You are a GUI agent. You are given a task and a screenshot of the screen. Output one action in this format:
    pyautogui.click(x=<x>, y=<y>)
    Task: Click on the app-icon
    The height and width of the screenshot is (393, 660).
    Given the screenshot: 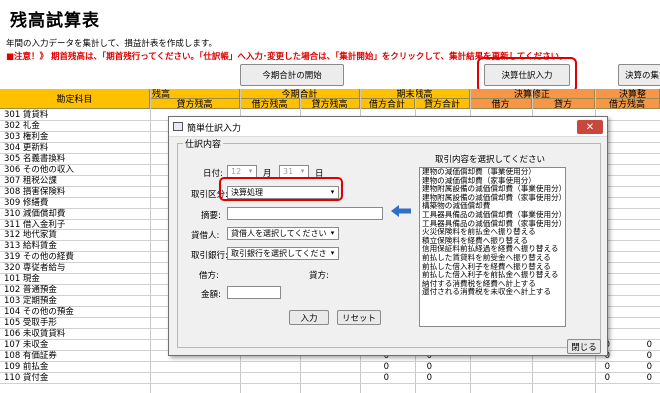 What is the action you would take?
    pyautogui.click(x=178, y=126)
    